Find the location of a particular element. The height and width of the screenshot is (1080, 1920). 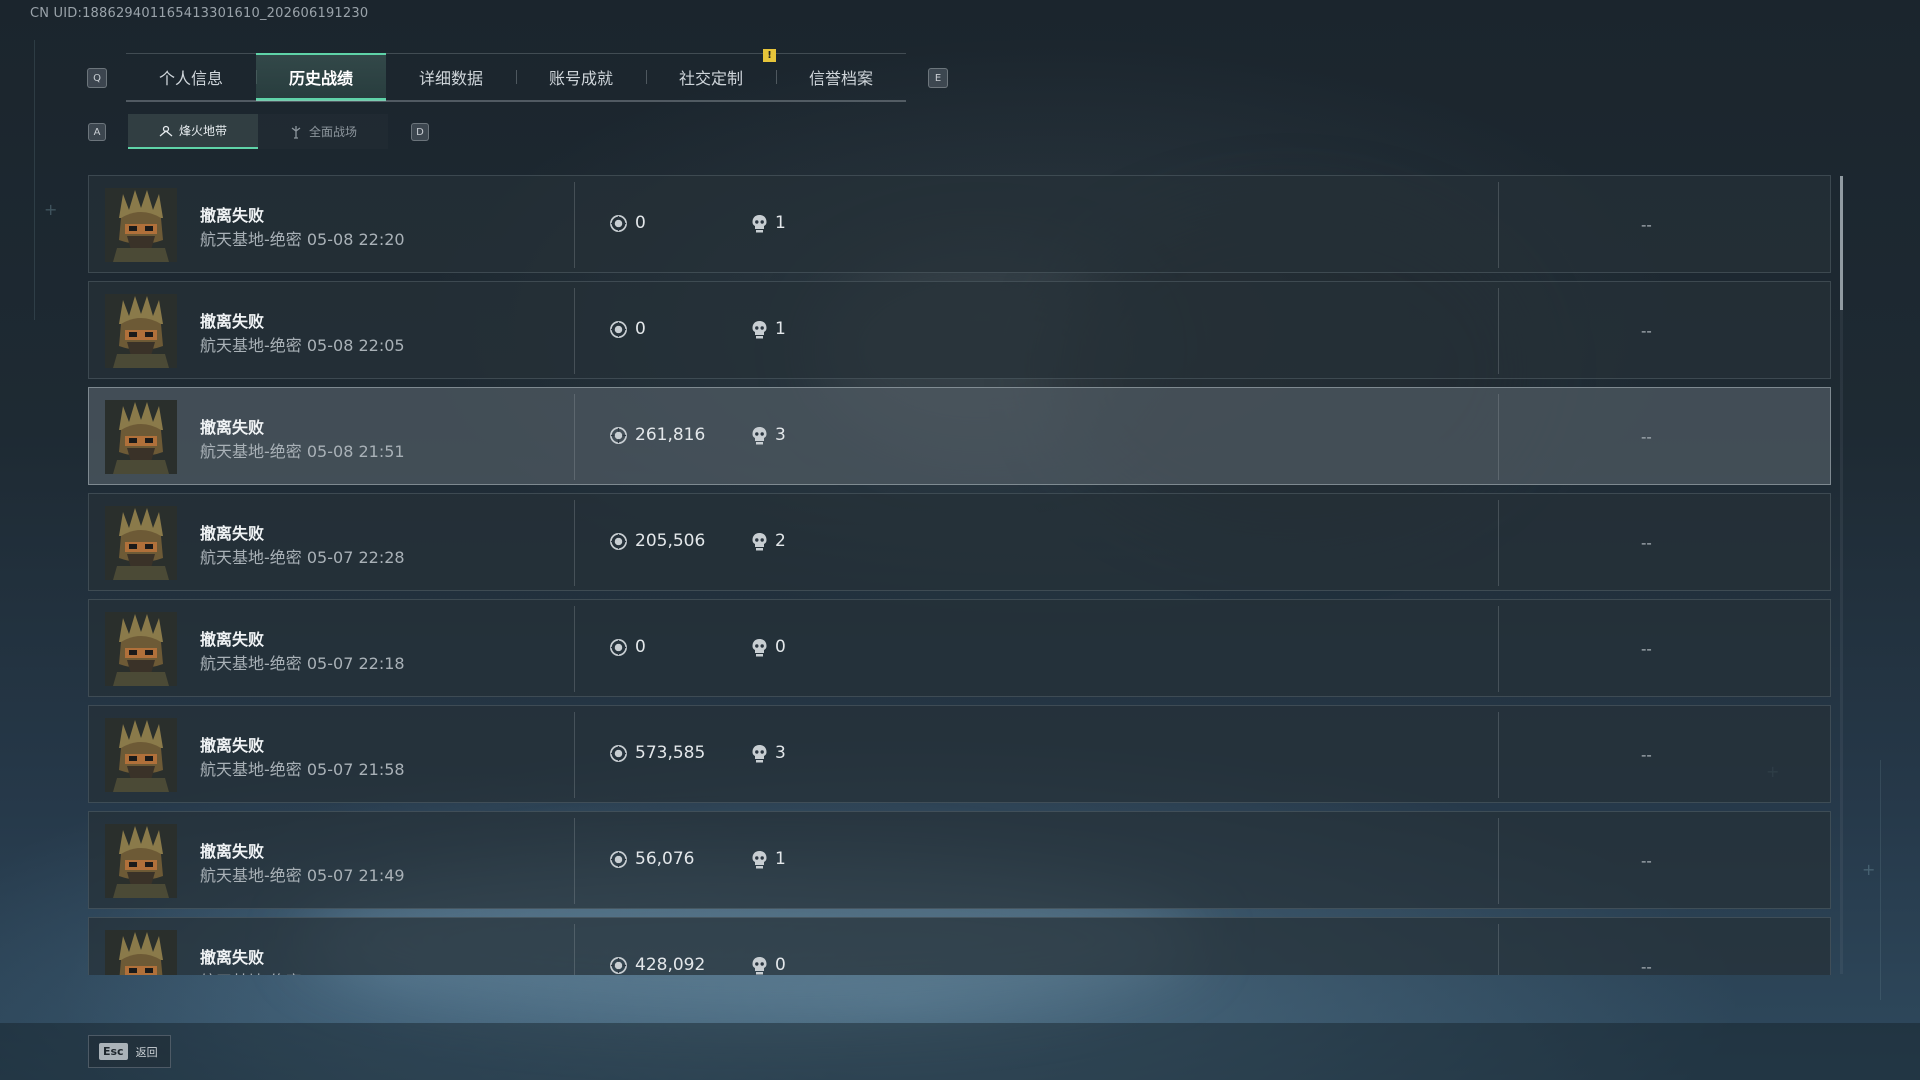

subtab-full-battlefield: 全面战场 is located at coordinates (323, 131).